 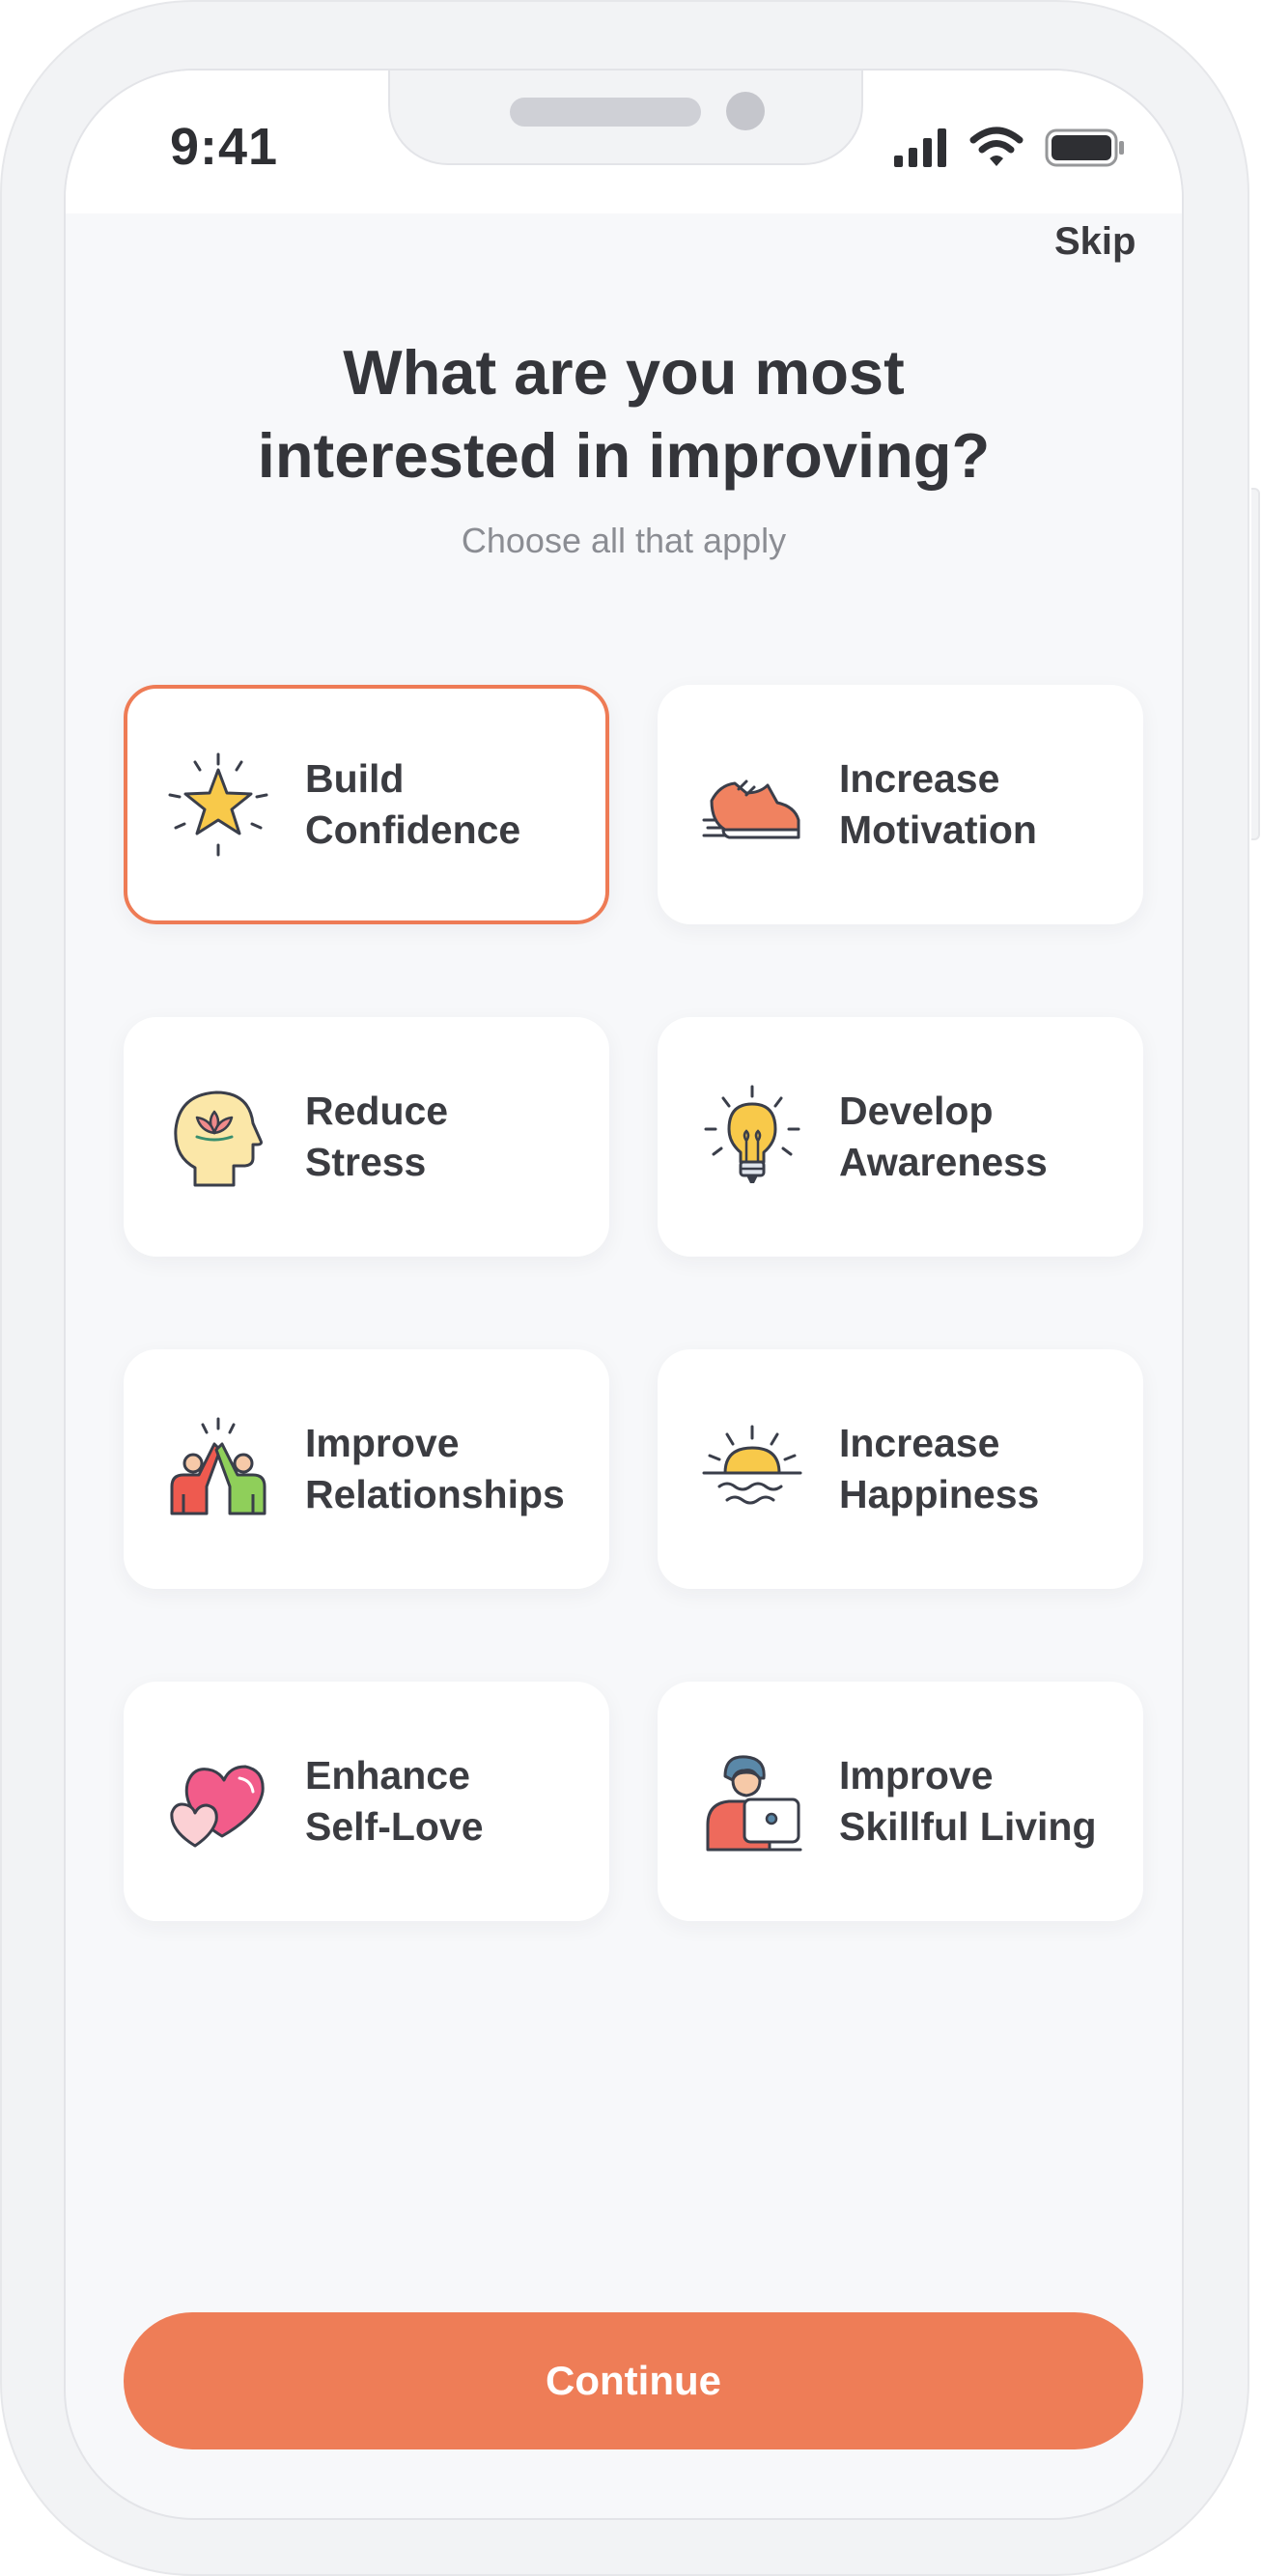 I want to click on option-label-line2: Self-Love, so click(x=395, y=1826).